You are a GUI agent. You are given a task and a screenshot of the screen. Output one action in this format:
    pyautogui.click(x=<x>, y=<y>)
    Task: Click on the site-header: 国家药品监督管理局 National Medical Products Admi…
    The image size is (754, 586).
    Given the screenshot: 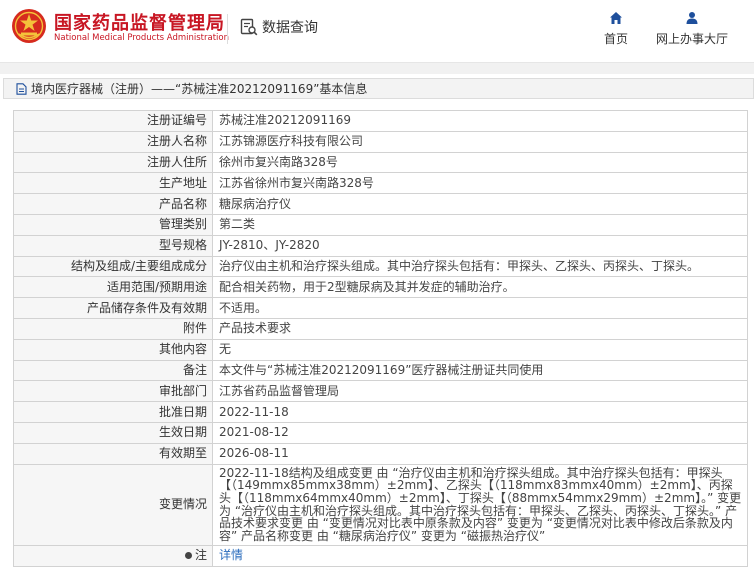 What is the action you would take?
    pyautogui.click(x=377, y=30)
    